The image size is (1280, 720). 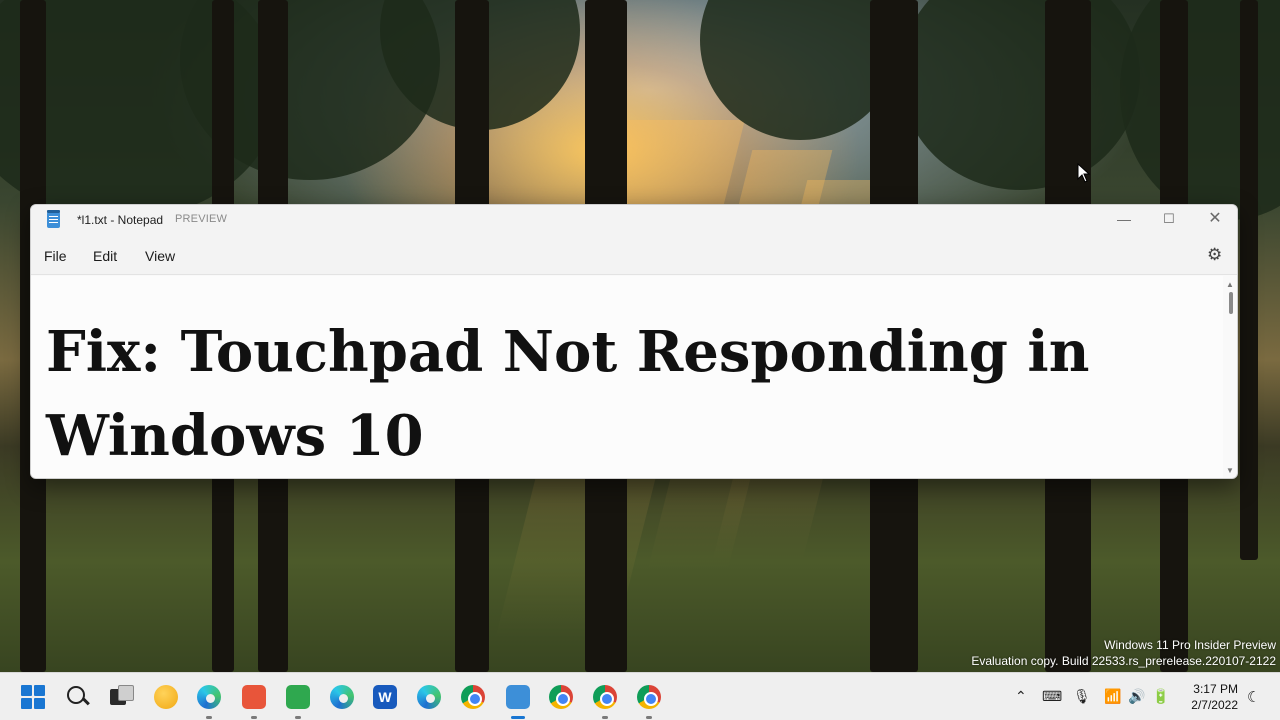 What do you see at coordinates (1084, 173) in the screenshot?
I see `mouse-cursor-icon` at bounding box center [1084, 173].